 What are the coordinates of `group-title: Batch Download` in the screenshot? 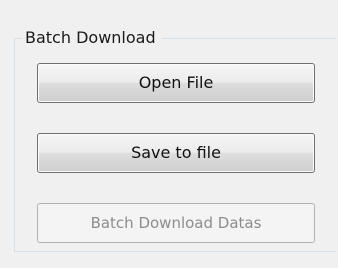 It's located at (92, 38).